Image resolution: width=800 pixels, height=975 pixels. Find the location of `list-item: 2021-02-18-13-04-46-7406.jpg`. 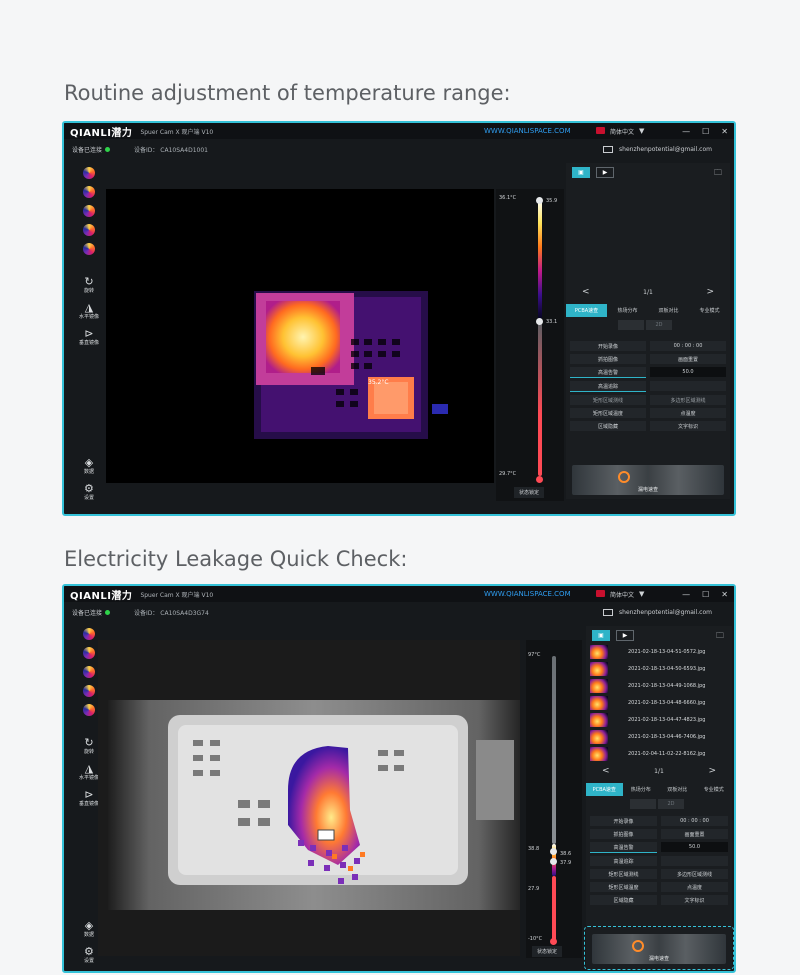

list-item: 2021-02-18-13-04-46-7406.jpg is located at coordinates (659, 736).